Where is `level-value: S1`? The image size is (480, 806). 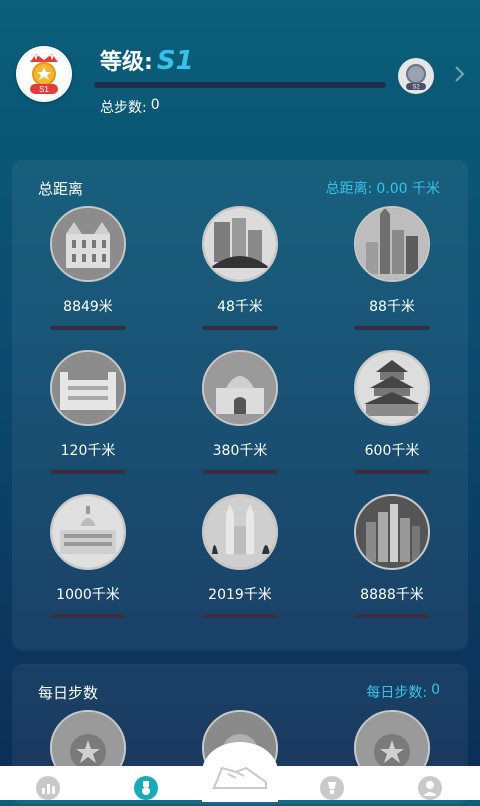
level-value: S1 is located at coordinates (175, 61).